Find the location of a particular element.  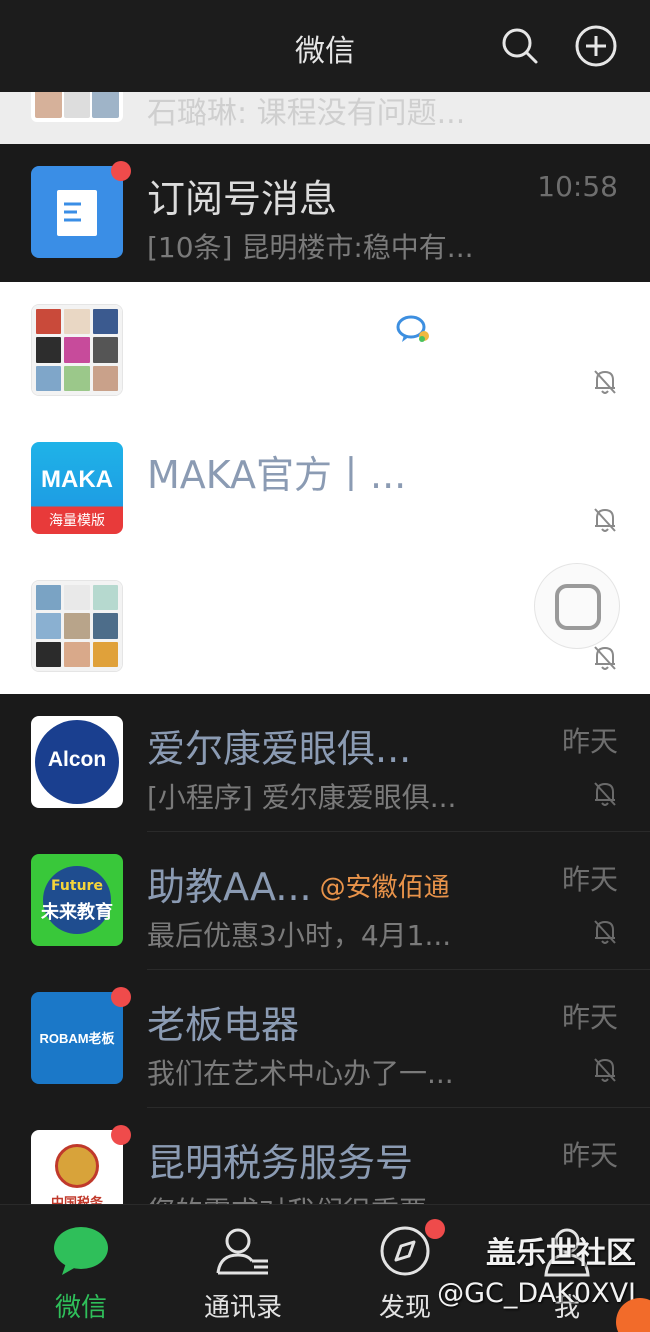

floating-assist-button is located at coordinates (577, 606).